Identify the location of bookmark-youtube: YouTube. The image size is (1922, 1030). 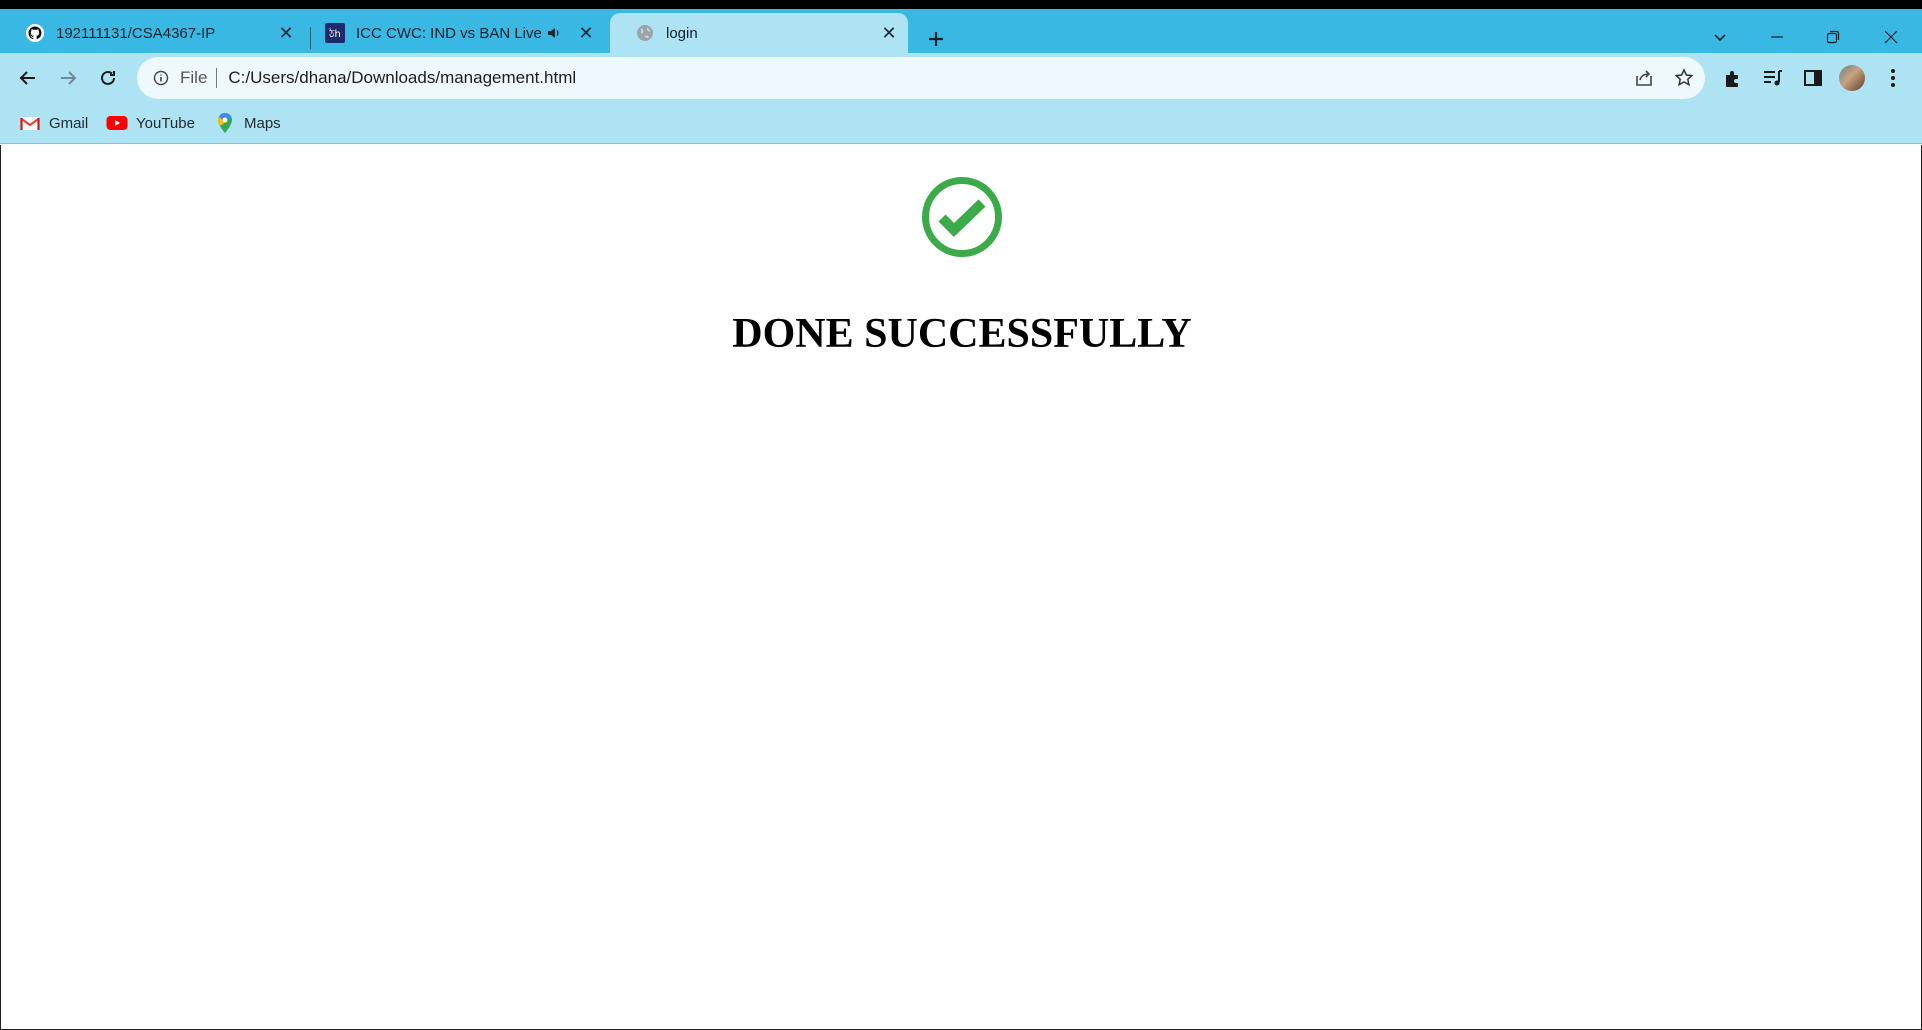
(150, 123).